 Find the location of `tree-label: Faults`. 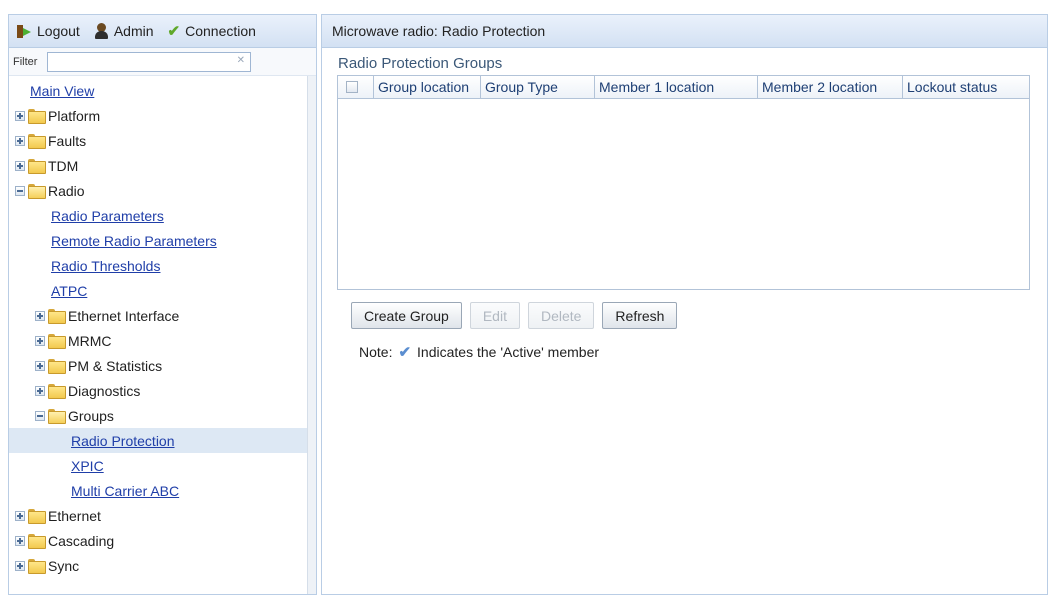

tree-label: Faults is located at coordinates (67, 140).